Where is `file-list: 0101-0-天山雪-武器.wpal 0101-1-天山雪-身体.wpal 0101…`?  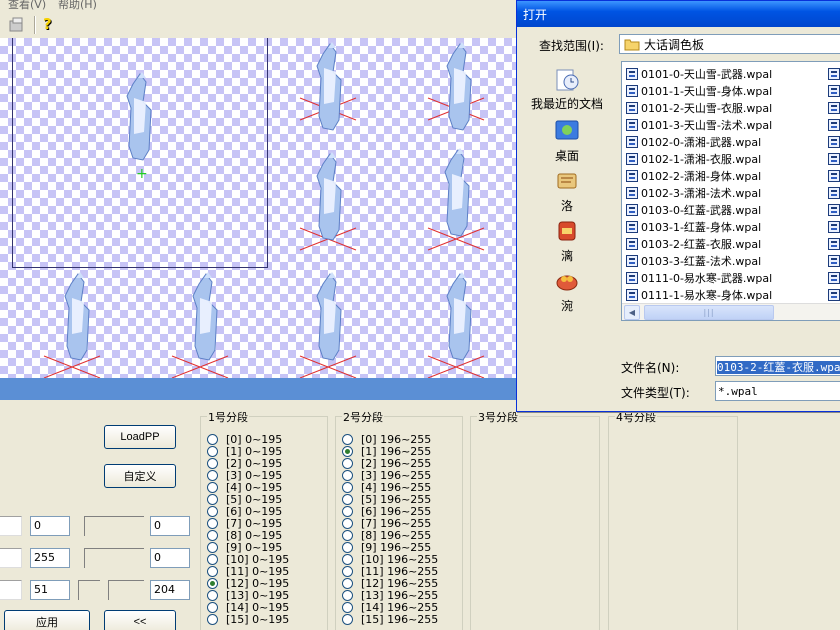
file-list: 0101-0-天山雪-武器.wpal 0101-1-天山雪-身体.wpal 0101… is located at coordinates (730, 191).